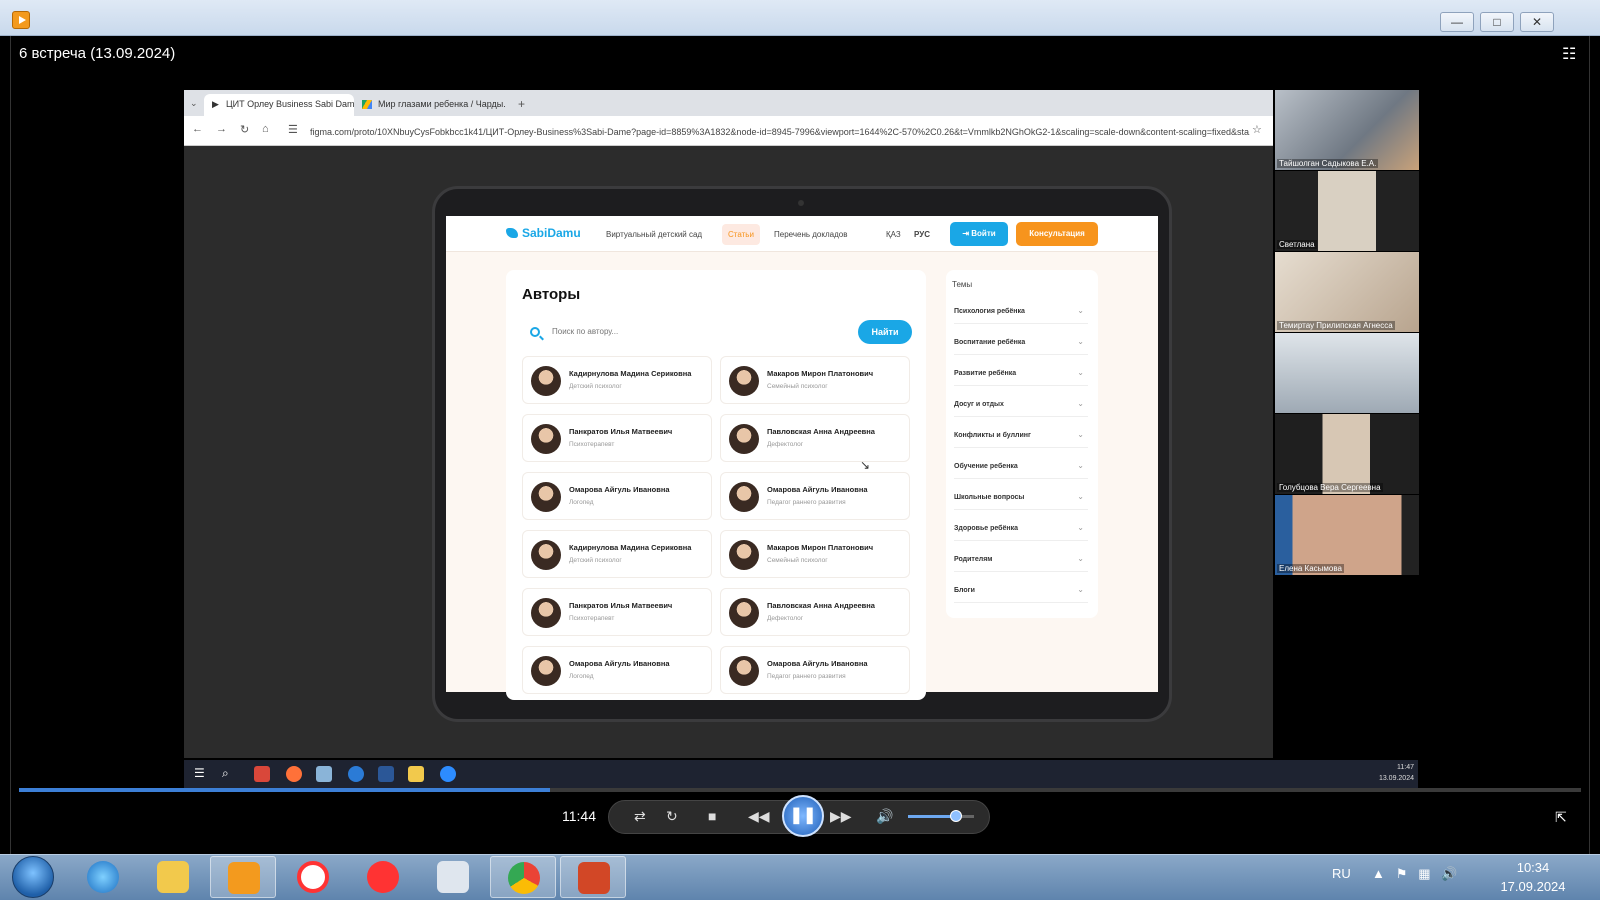 The height and width of the screenshot is (900, 1600). What do you see at coordinates (1347, 130) in the screenshot?
I see `participant-tile: Тайшолган Садыкова Е.А.` at bounding box center [1347, 130].